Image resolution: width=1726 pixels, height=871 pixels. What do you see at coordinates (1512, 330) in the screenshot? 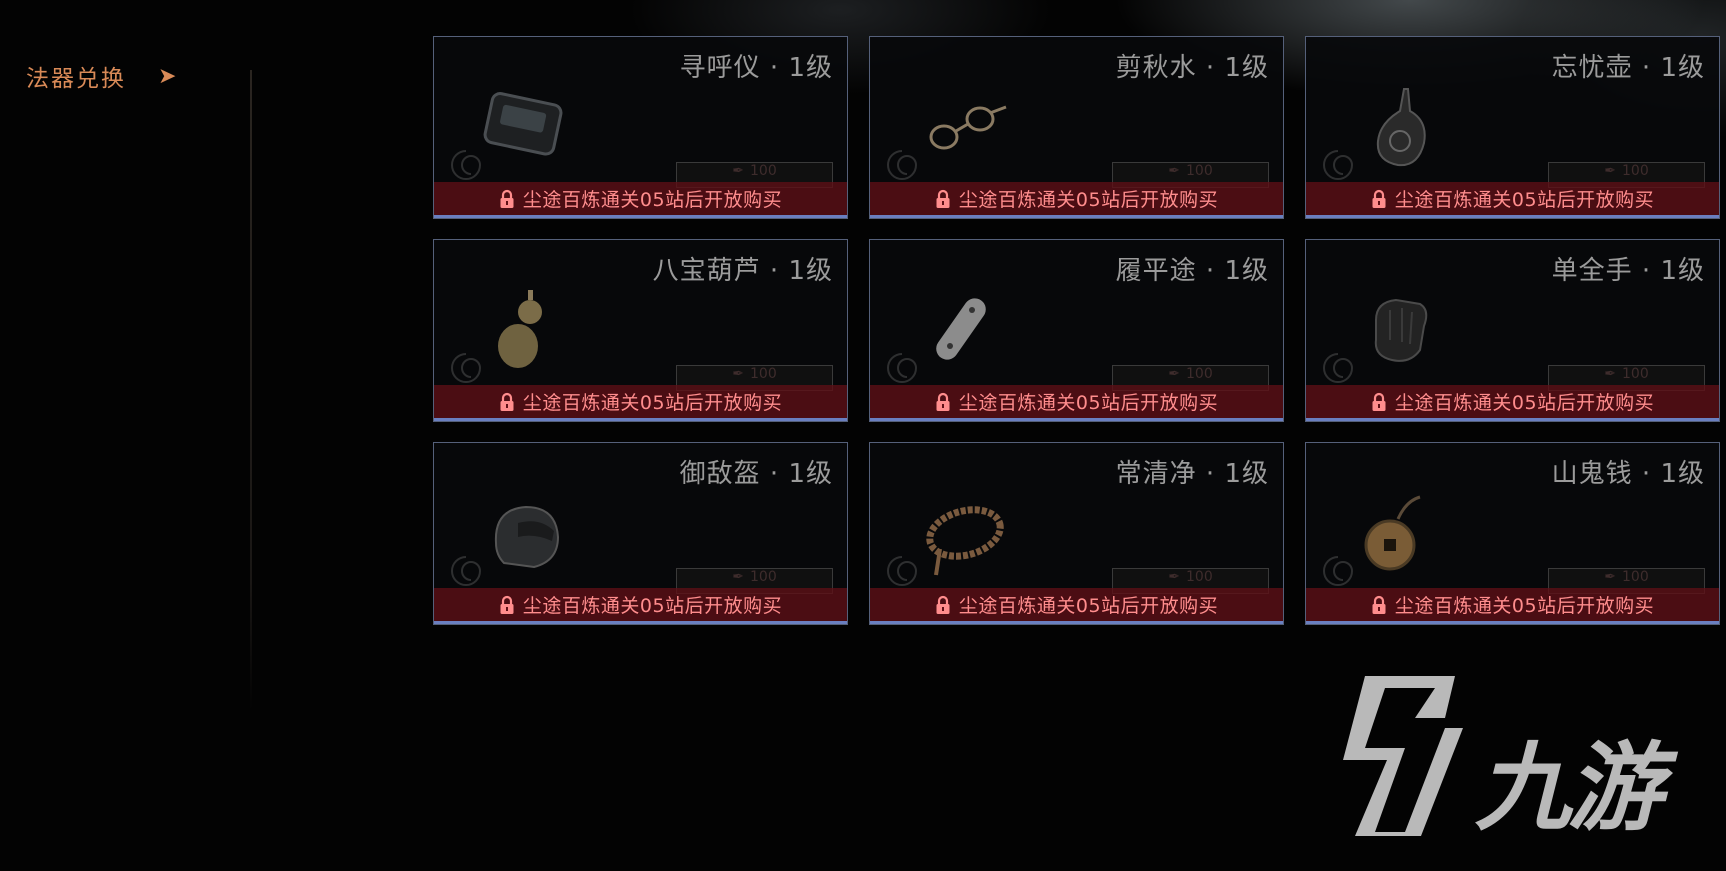
I see `item-card: 单全手 · 1级 ✒ 100 尘途百炼通关05站后开放购买` at bounding box center [1512, 330].